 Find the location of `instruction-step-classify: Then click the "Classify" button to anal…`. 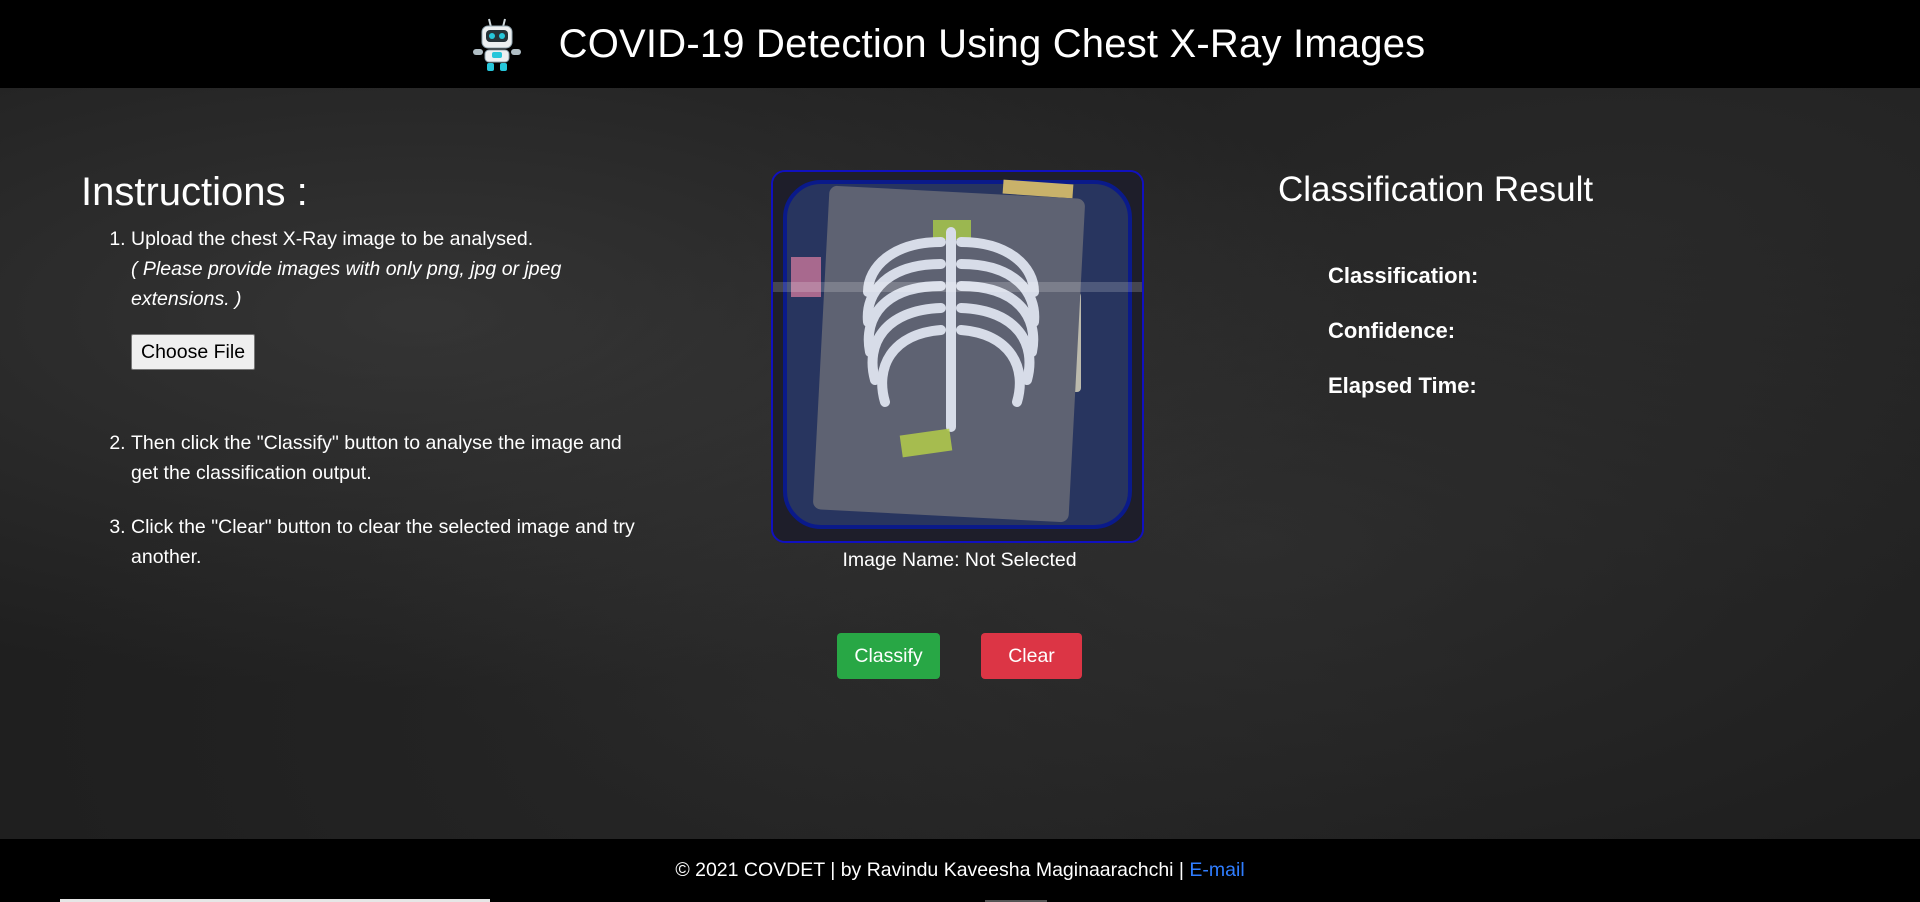

instruction-step-classify: Then click the "Classify" button to anal… is located at coordinates (391, 458).